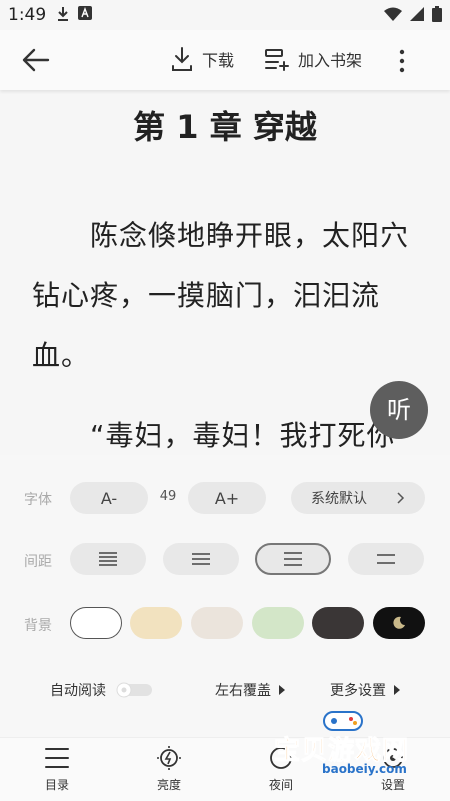  Describe the element at coordinates (399, 410) in the screenshot. I see `listen-button: 听` at that location.